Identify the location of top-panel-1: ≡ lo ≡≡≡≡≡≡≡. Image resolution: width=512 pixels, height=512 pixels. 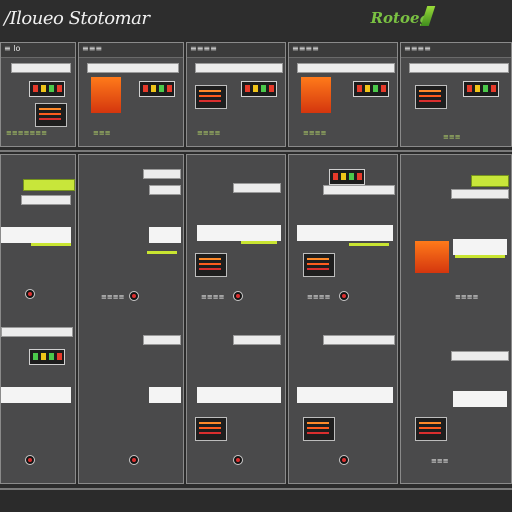
(38, 94).